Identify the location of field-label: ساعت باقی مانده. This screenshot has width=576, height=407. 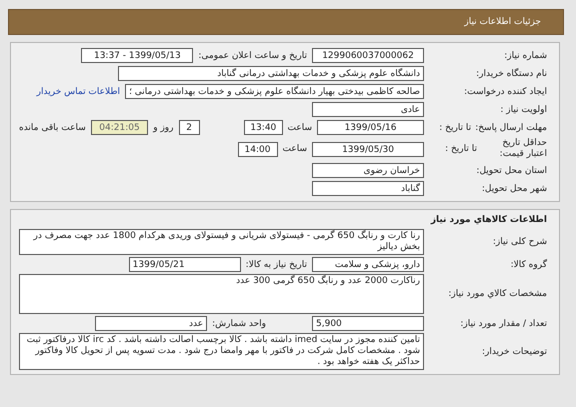
(52, 127).